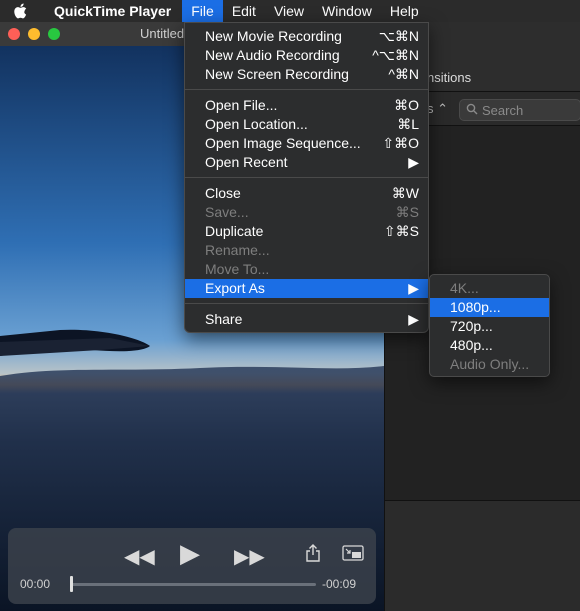 The image size is (580, 611). Describe the element at coordinates (306, 162) in the screenshot. I see `menu-item-open-recent: Open Recent ▶` at that location.